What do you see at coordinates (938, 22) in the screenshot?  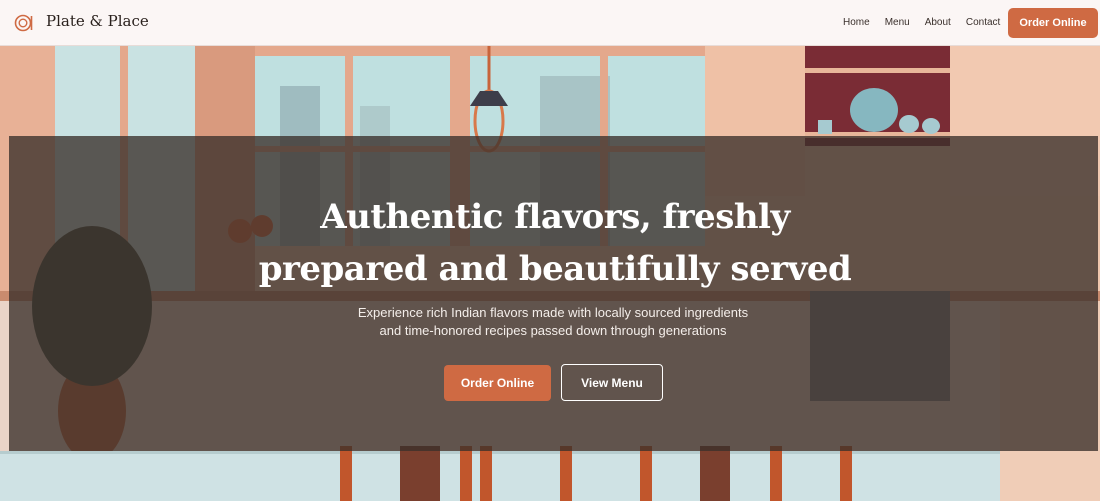 I see `nav-about: About` at bounding box center [938, 22].